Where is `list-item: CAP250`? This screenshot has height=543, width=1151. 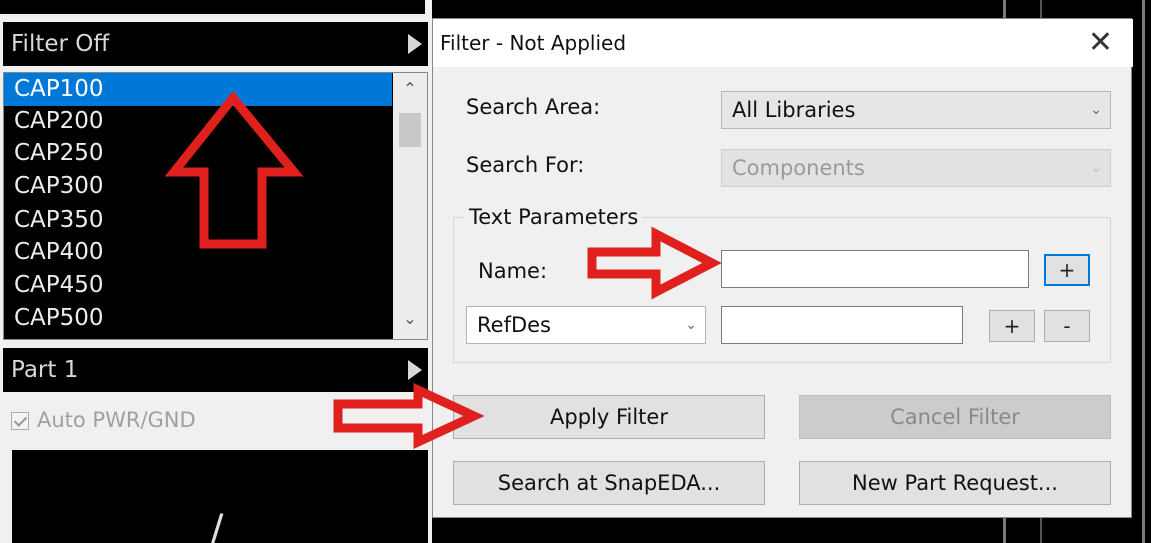
list-item: CAP250 is located at coordinates (198, 153).